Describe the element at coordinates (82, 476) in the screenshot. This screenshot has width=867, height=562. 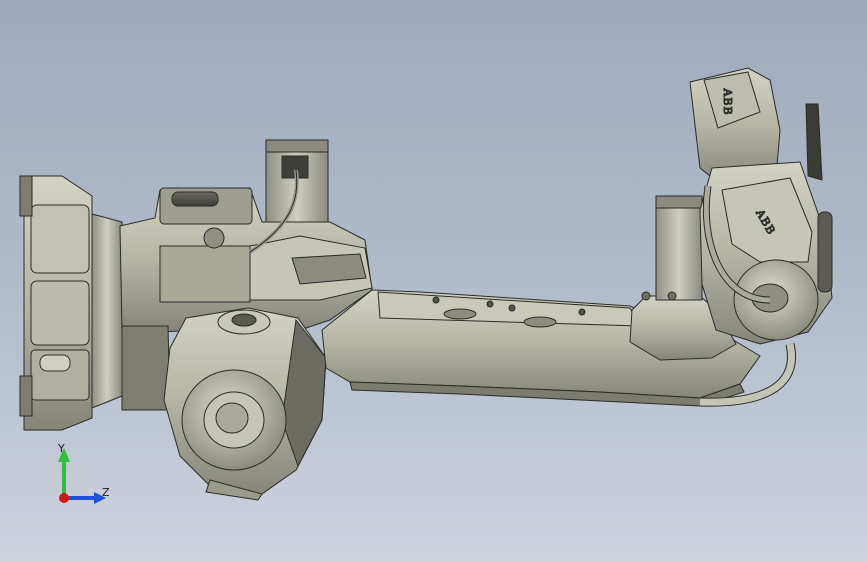
I see `orientation-triad` at that location.